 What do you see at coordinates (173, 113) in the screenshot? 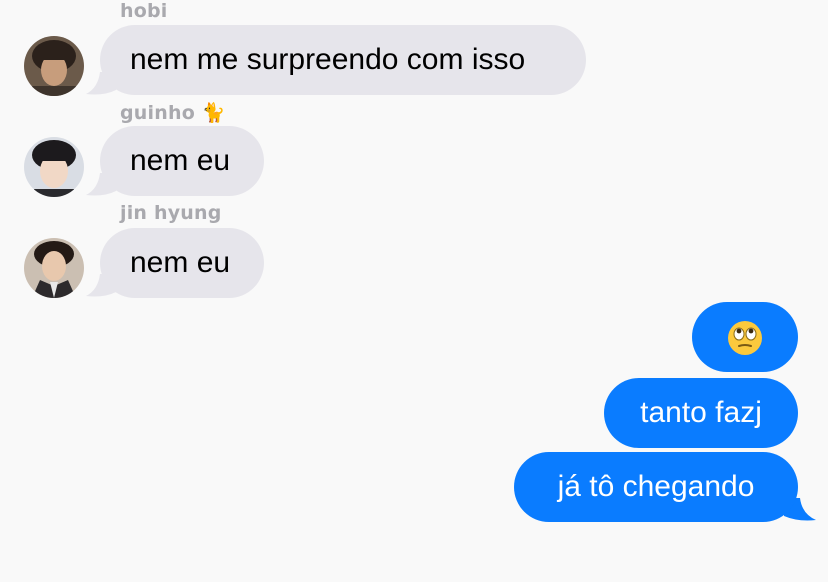
I see `sender-name: guinho 🐈` at bounding box center [173, 113].